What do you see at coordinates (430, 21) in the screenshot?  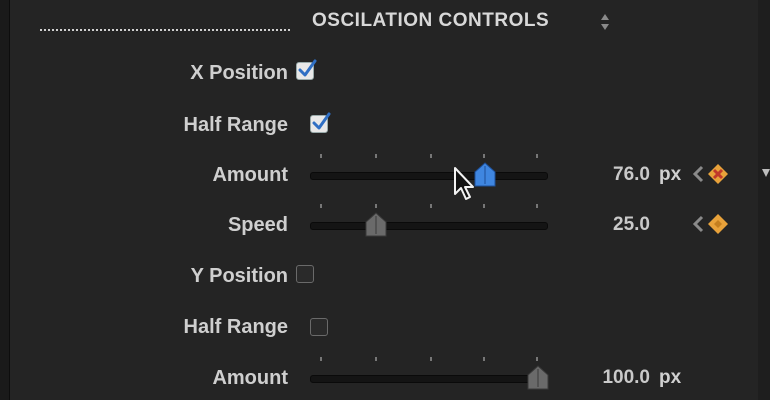 I see `section-title: OSCILATION CONTROLS` at bounding box center [430, 21].